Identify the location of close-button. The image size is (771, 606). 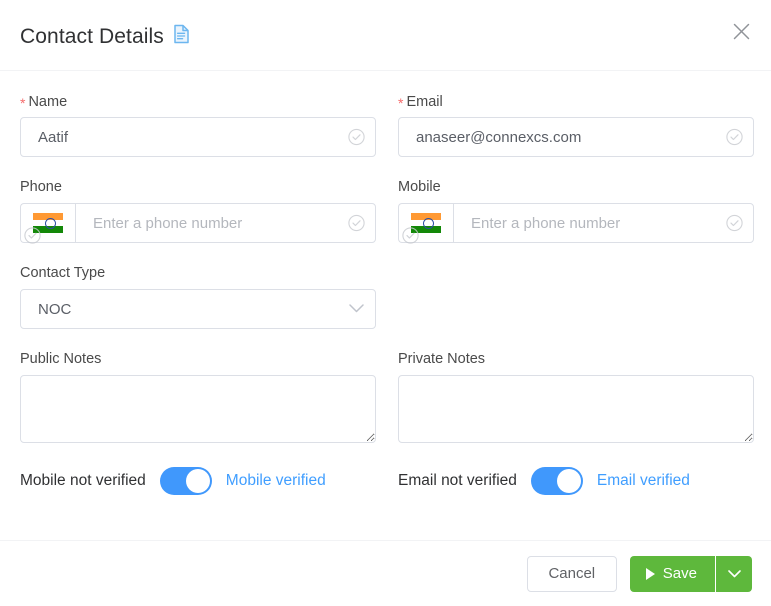
(741, 34).